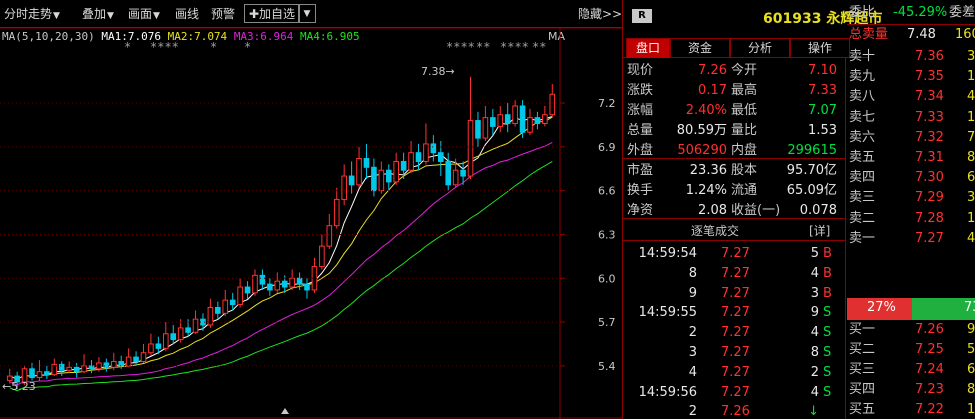 The image size is (975, 419). What do you see at coordinates (692, 411) in the screenshot?
I see `trade-time: 2` at bounding box center [692, 411].